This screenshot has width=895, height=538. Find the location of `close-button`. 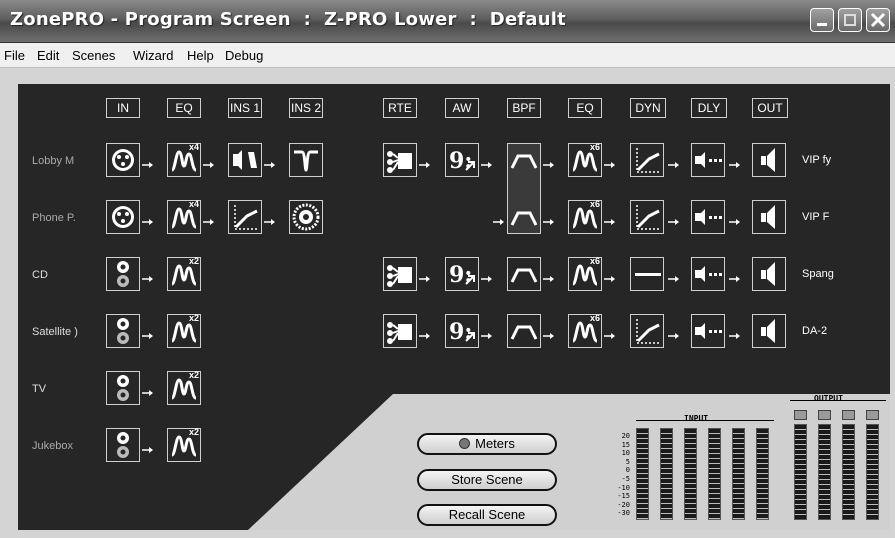

close-button is located at coordinates (878, 20).